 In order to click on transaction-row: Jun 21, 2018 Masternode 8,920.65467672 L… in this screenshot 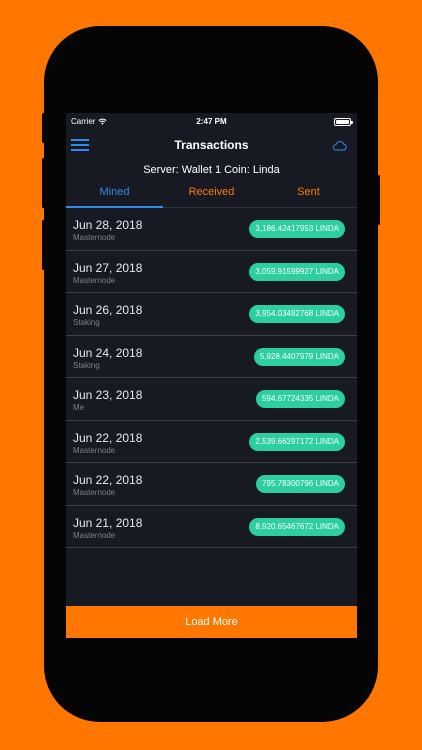, I will do `click(211, 527)`.